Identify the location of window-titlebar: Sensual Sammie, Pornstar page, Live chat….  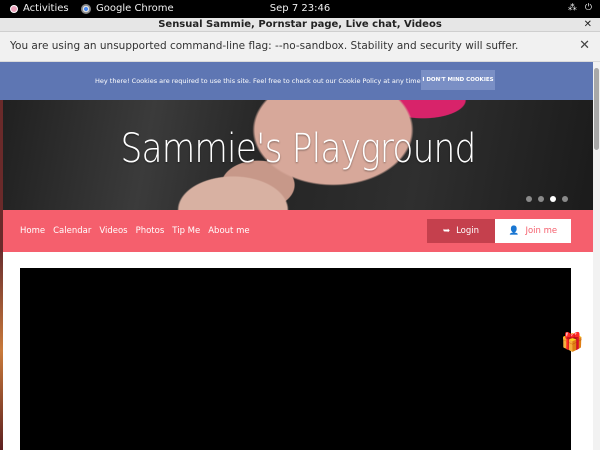
(300, 25).